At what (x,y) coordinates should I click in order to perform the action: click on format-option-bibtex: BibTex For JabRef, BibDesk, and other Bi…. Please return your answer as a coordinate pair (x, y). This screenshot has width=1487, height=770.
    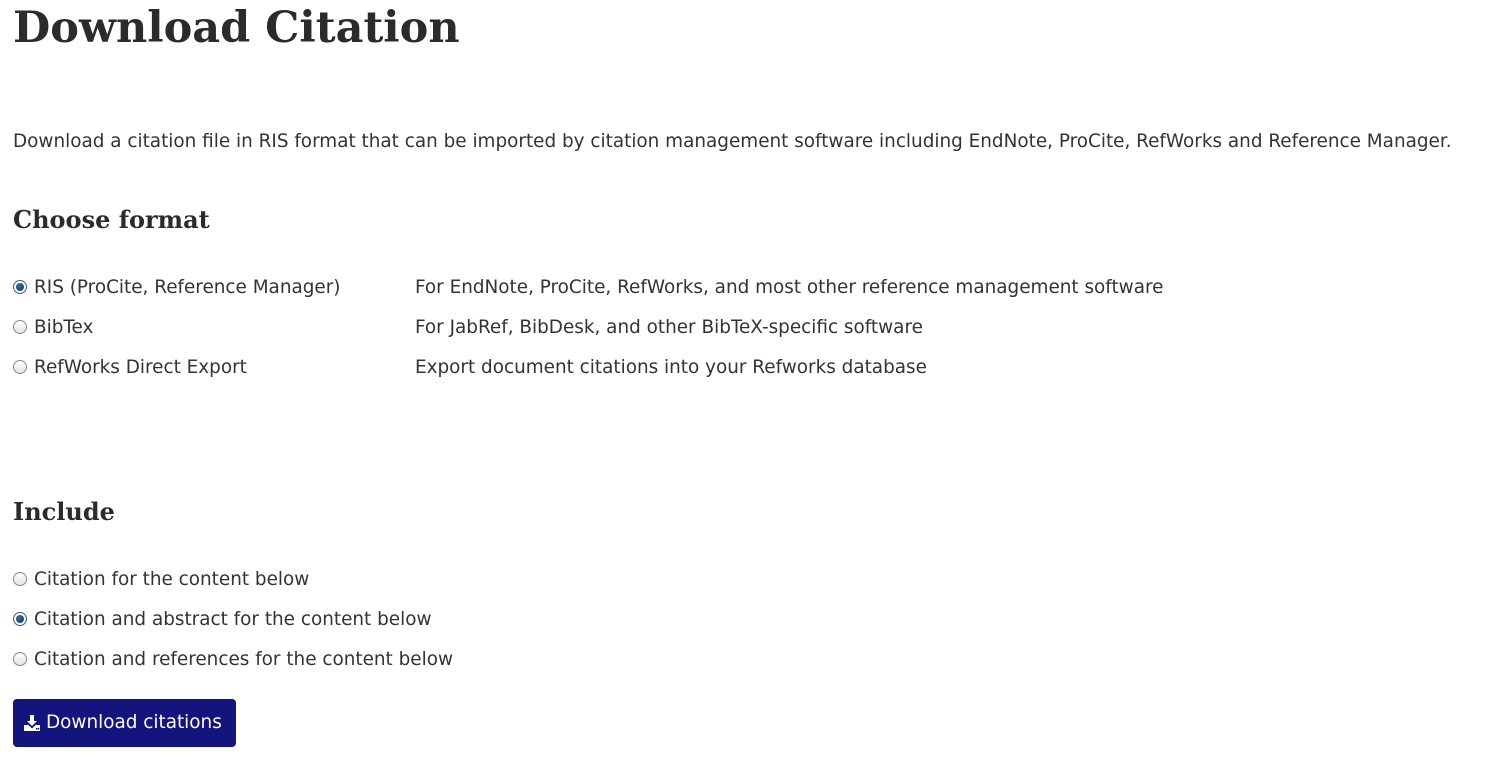
    Looking at the image, I should click on (713, 328).